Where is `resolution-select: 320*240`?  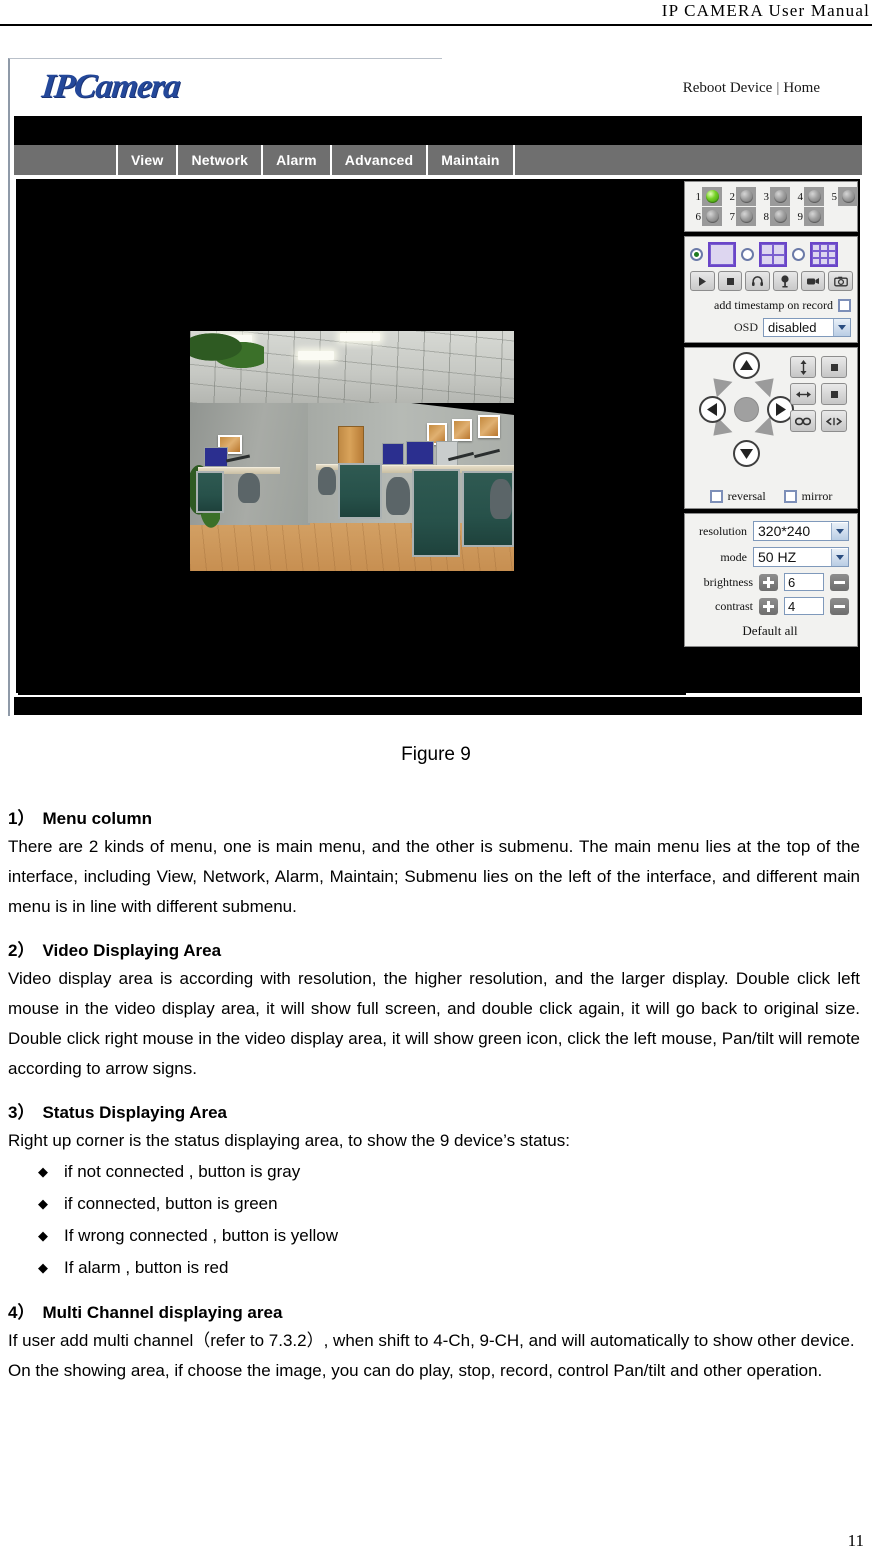
resolution-select: 320*240 is located at coordinates (801, 531).